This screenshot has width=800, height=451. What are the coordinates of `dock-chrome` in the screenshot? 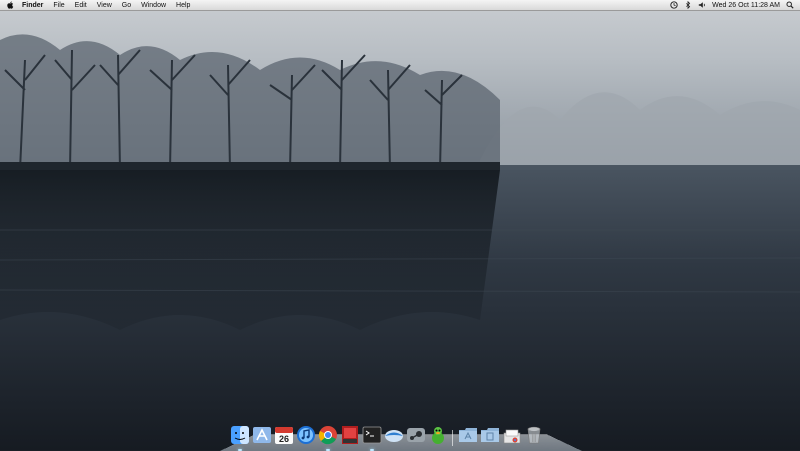 It's located at (328, 437).